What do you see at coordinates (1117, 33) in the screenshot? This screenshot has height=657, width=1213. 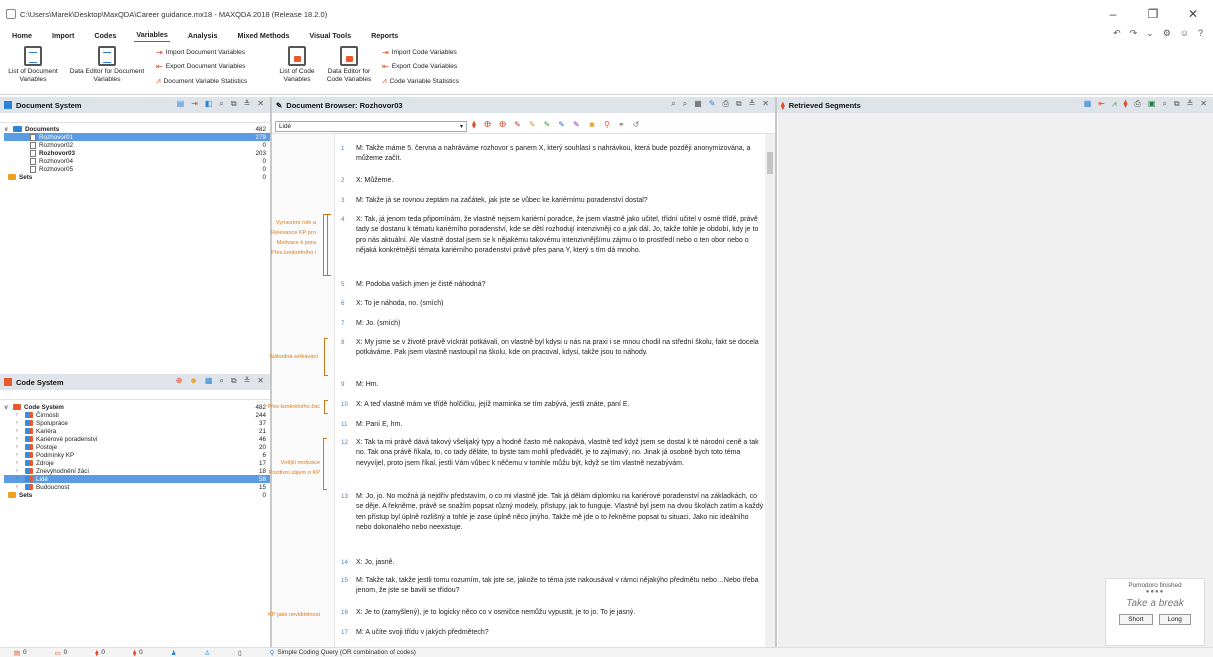 I see `undo-icon: ↶` at bounding box center [1117, 33].